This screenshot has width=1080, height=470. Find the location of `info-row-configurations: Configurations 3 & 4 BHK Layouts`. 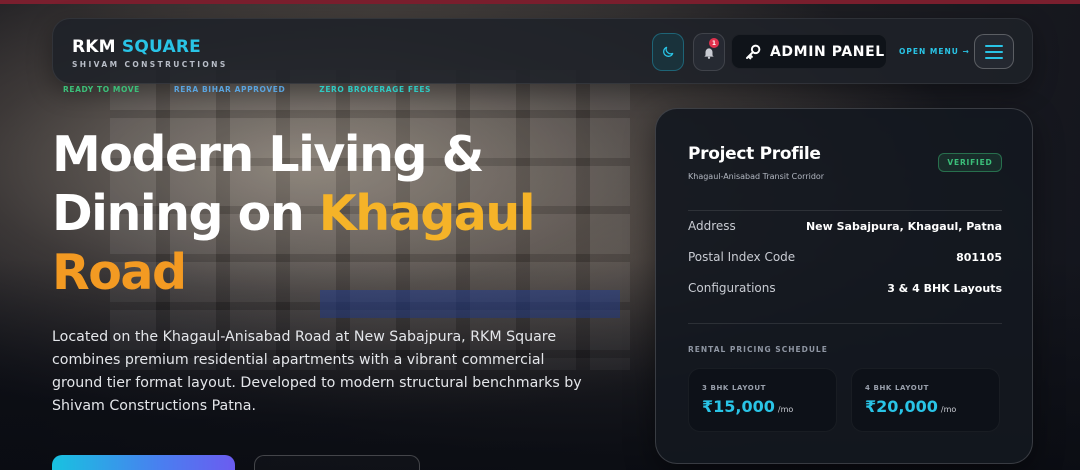

info-row-configurations: Configurations 3 & 4 BHK Layouts is located at coordinates (845, 288).